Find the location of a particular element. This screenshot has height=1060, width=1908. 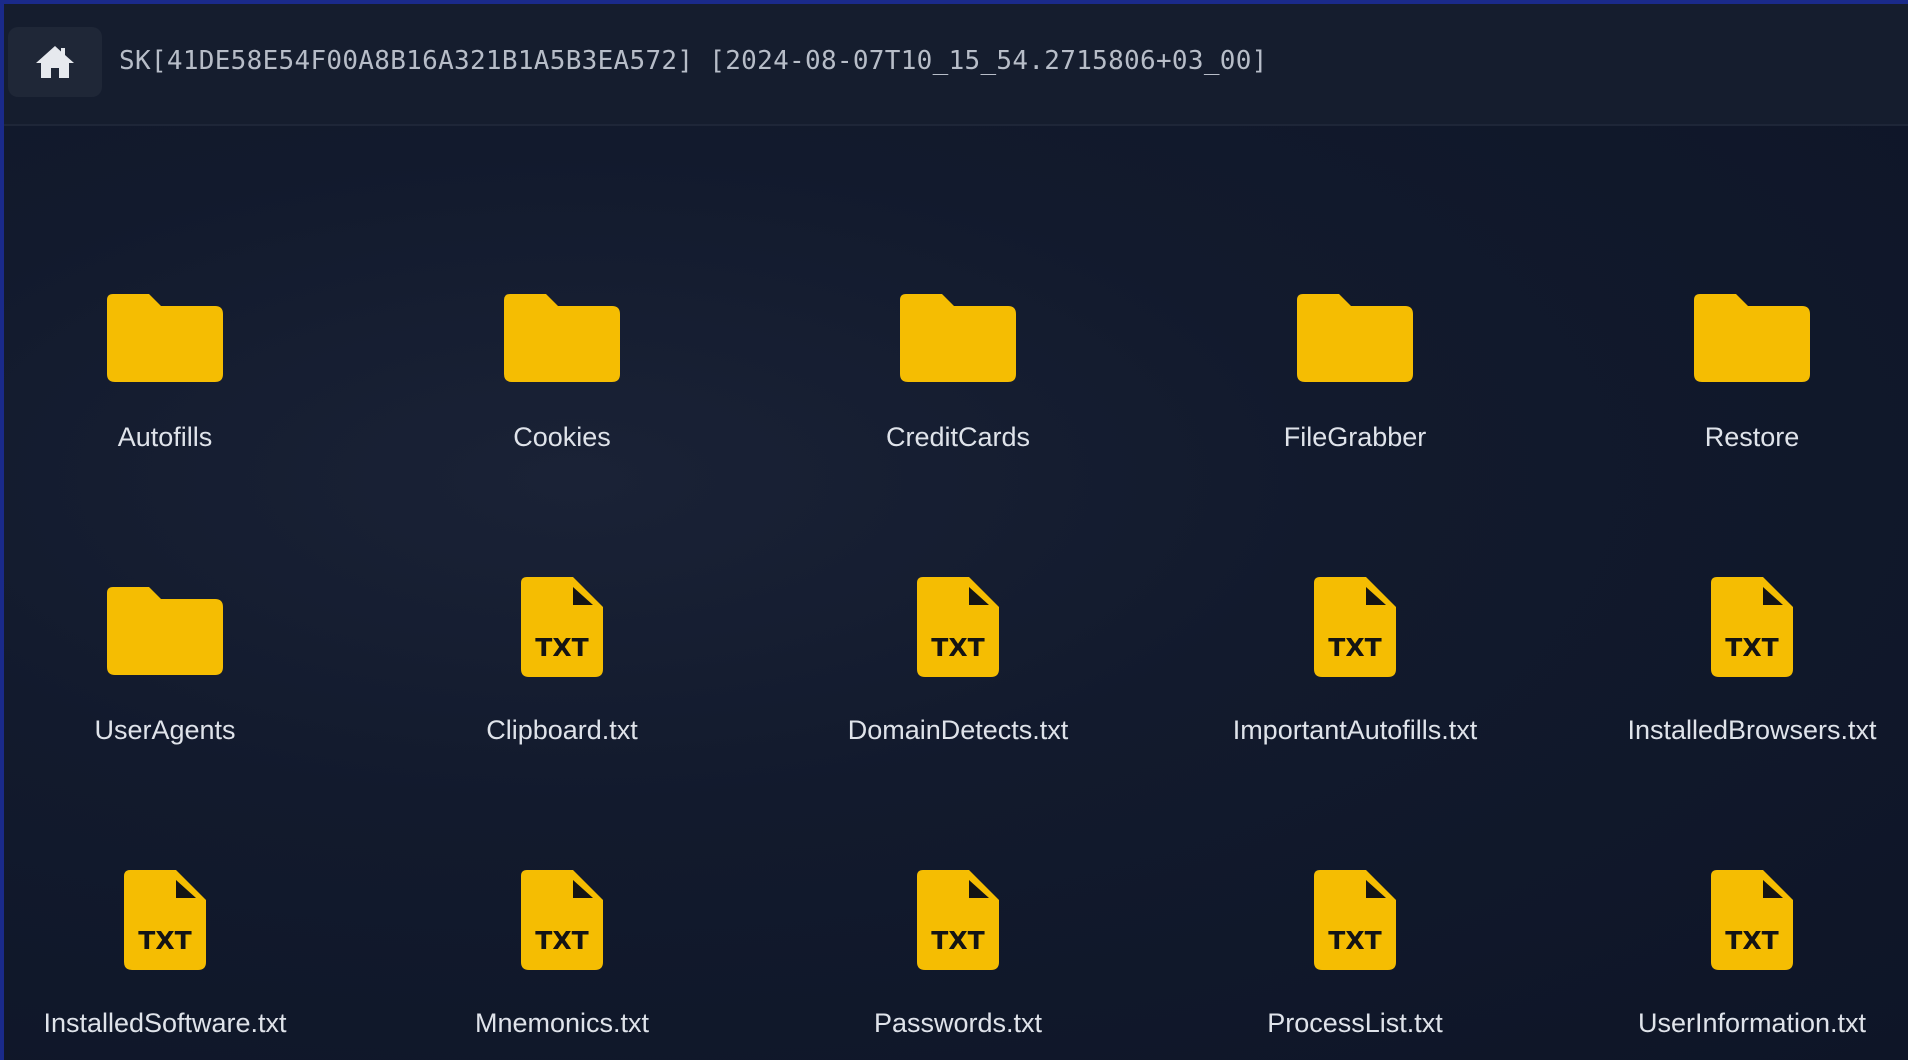

item-label: Passwords.txt is located at coordinates (958, 1023).